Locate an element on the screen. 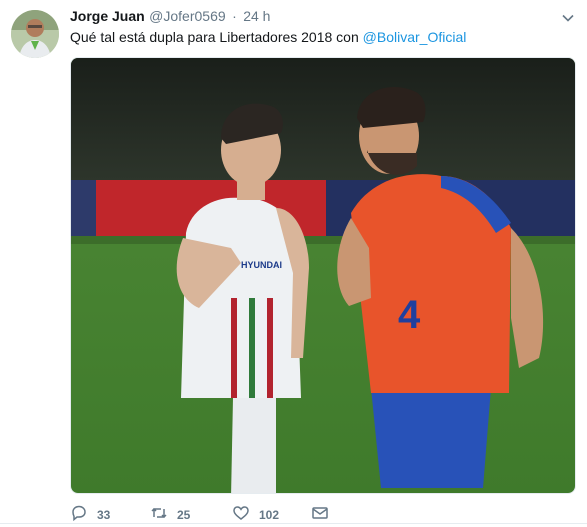 The image size is (587, 527). like-count: 102 is located at coordinates (269, 515).